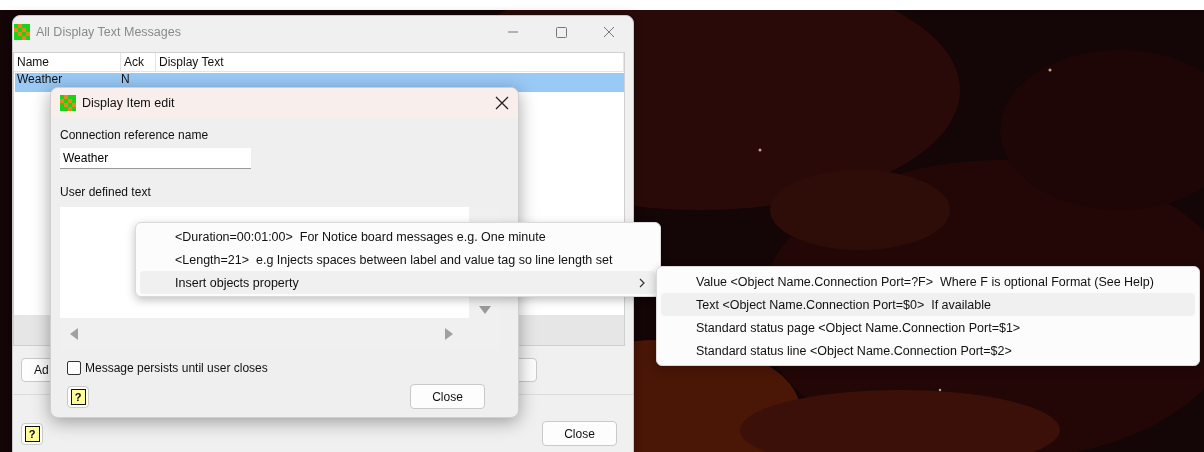 This screenshot has width=1204, height=452. Describe the element at coordinates (485, 310) in the screenshot. I see `down-arrow-icon` at that location.